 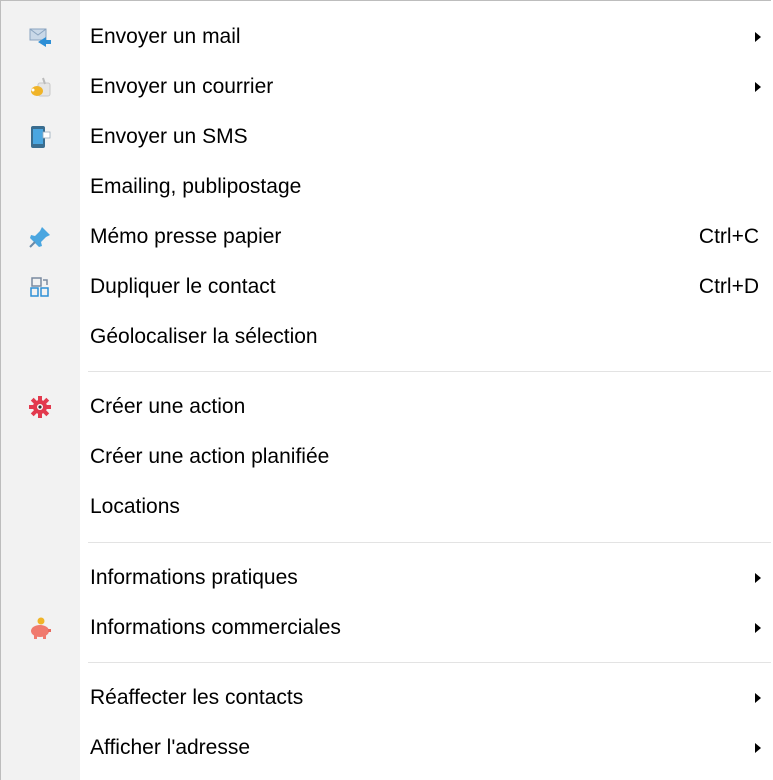 I want to click on menu-item-label: Locations, so click(x=135, y=506).